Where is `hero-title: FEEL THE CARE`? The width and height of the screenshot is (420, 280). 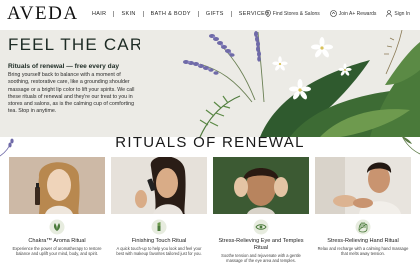
hero-title: FEEL THE CARE is located at coordinates (82, 44).